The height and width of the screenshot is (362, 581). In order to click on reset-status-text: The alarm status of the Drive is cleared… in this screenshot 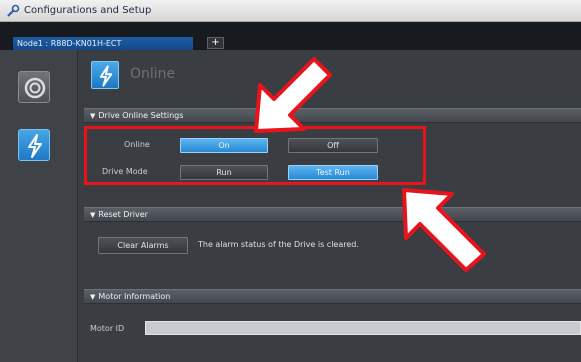, I will do `click(278, 244)`.